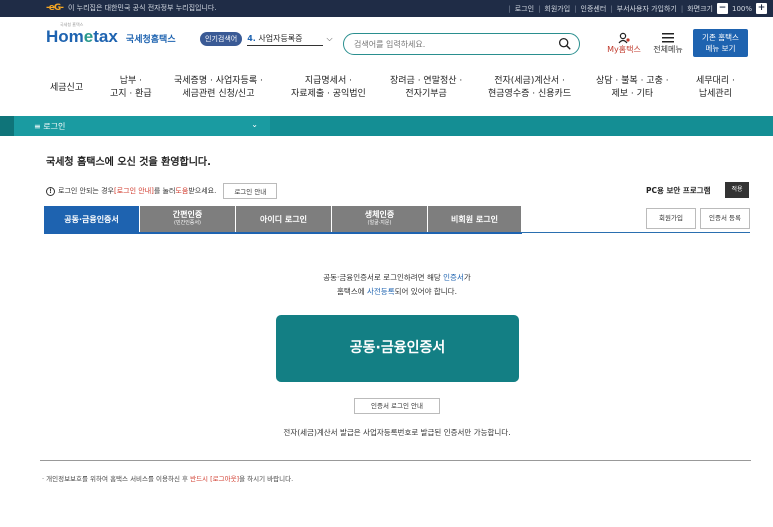 Image resolution: width=773 pixels, height=527 pixels. What do you see at coordinates (383, 277) in the screenshot?
I see `desc-text: 공동·금융인증서로 로그인하려면 해당` at bounding box center [383, 277].